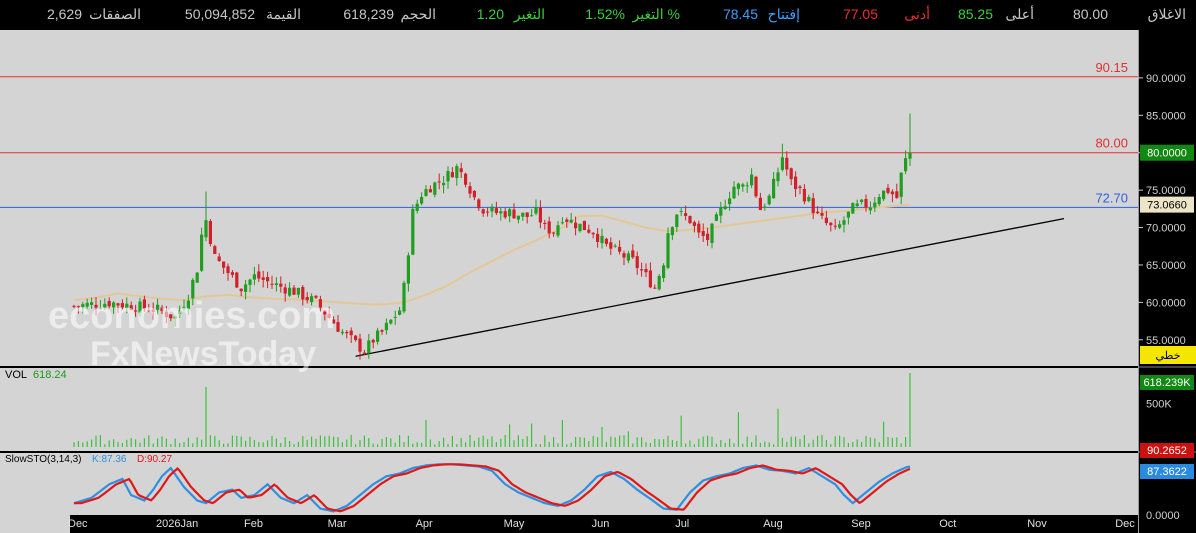 The width and height of the screenshot is (1196, 533). I want to click on month-label-10: Oct, so click(947, 524).